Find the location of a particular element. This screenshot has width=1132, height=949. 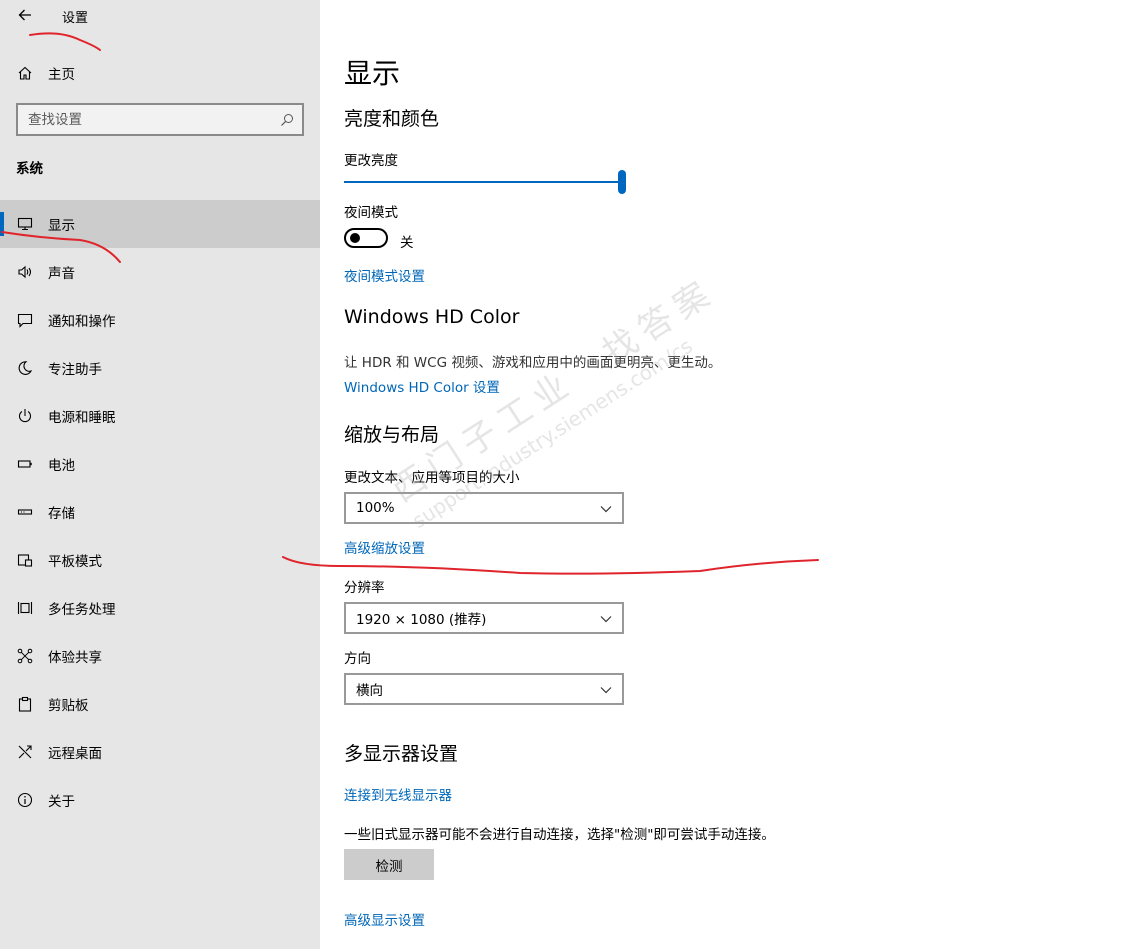

brightness-slider-track is located at coordinates (483, 182).